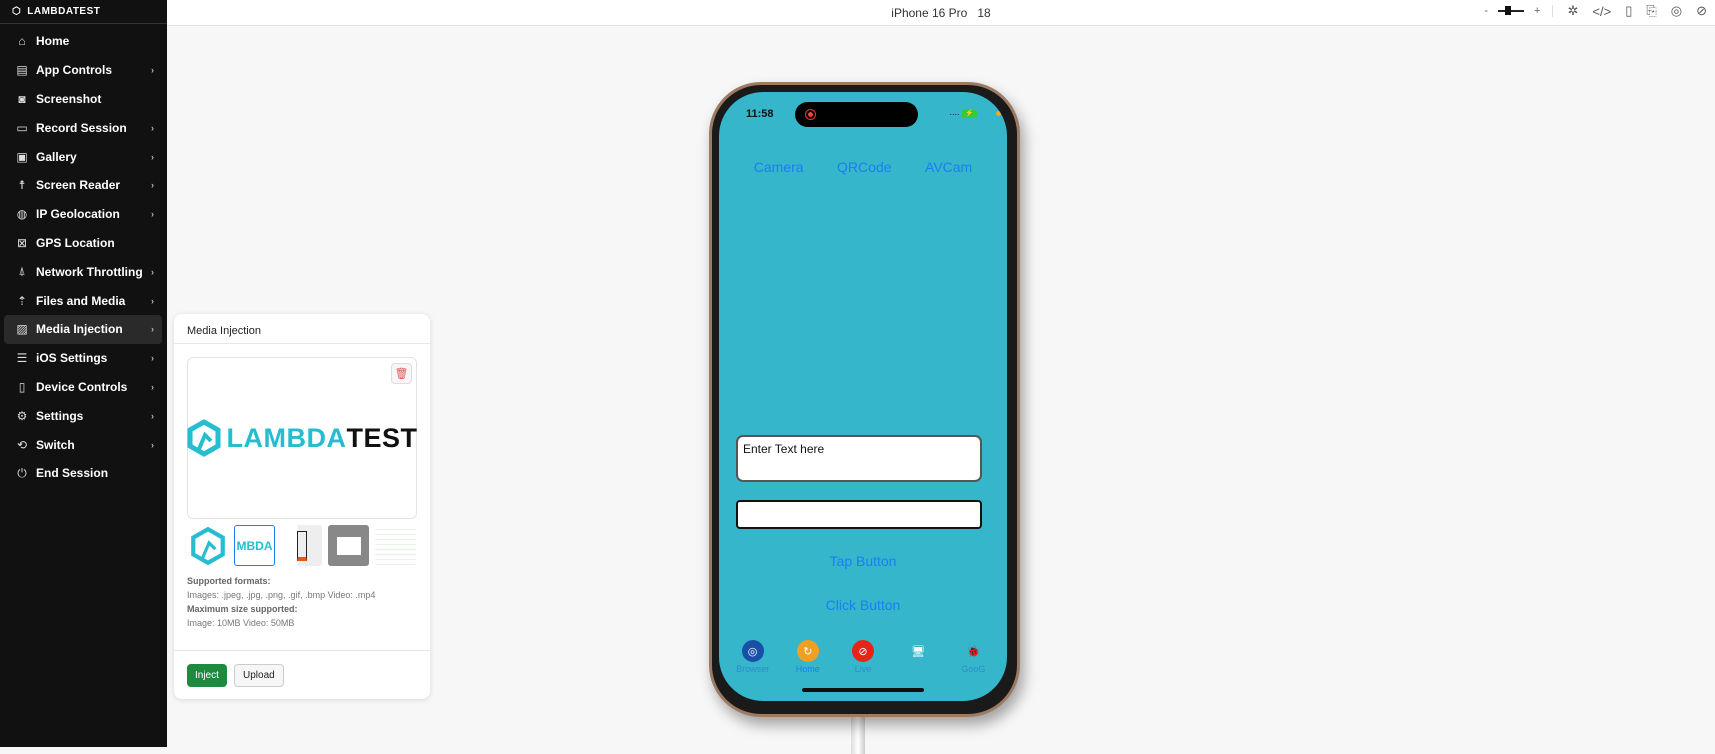 The image size is (1715, 754). What do you see at coordinates (83, 41) in the screenshot?
I see `sidebar-item-home: ⌂ Home` at bounding box center [83, 41].